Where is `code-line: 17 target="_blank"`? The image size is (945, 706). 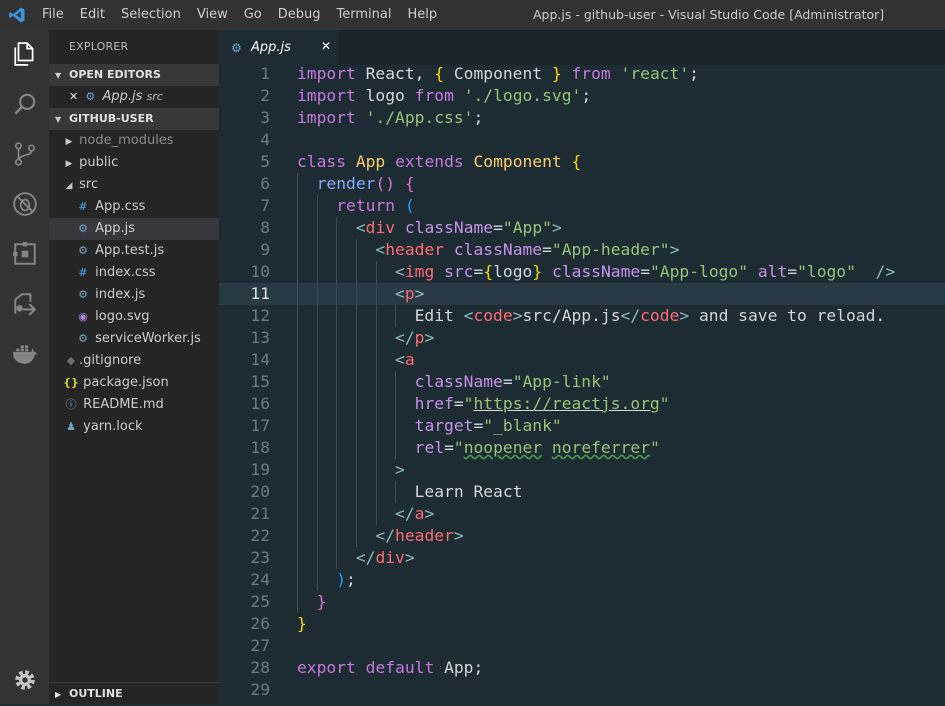 code-line: 17 target="_blank" is located at coordinates (582, 426).